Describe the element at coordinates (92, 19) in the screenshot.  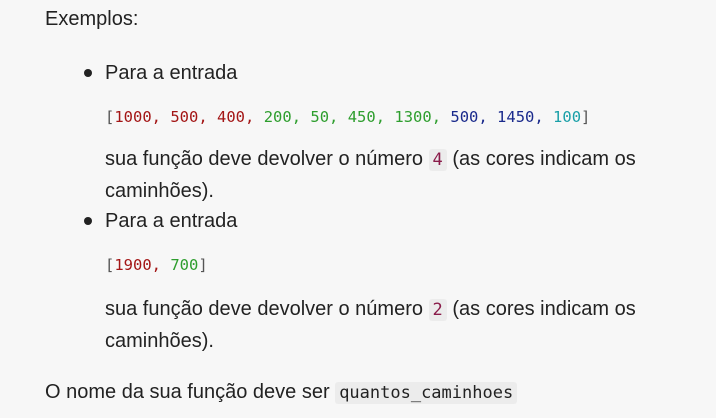
I see `examples-heading: Exemplos:` at that location.